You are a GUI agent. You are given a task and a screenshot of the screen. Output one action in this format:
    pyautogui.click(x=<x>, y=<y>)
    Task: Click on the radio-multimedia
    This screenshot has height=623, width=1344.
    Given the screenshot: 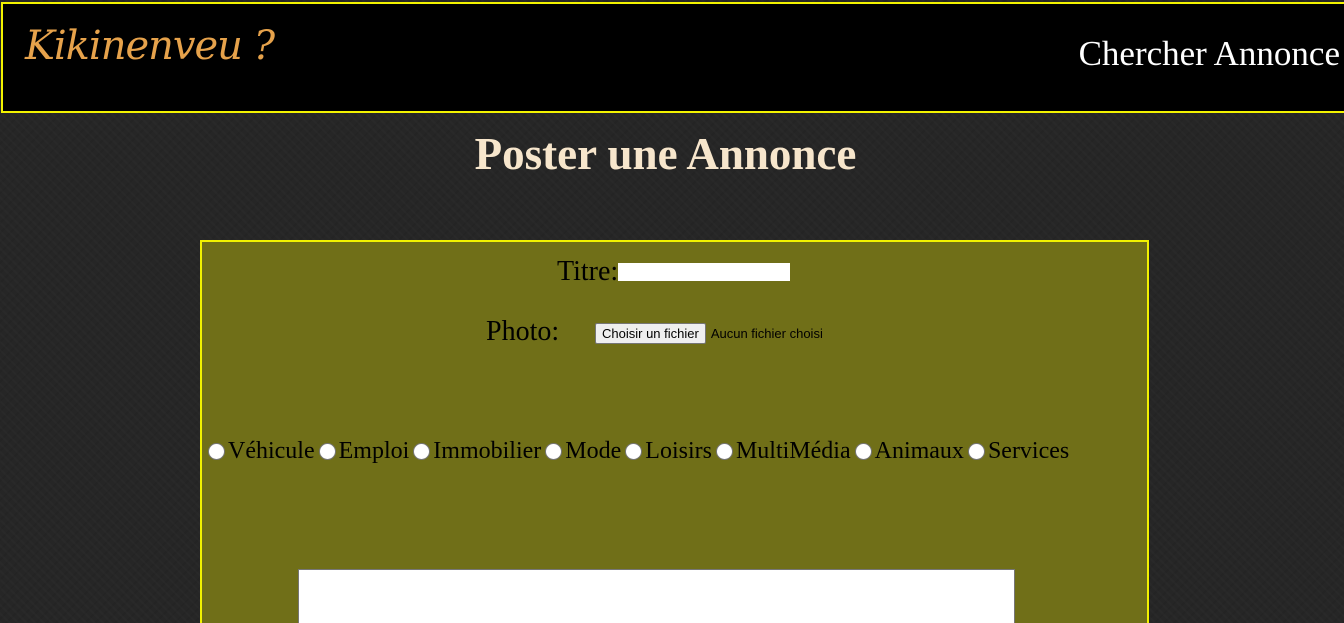 What is the action you would take?
    pyautogui.click(x=724, y=451)
    